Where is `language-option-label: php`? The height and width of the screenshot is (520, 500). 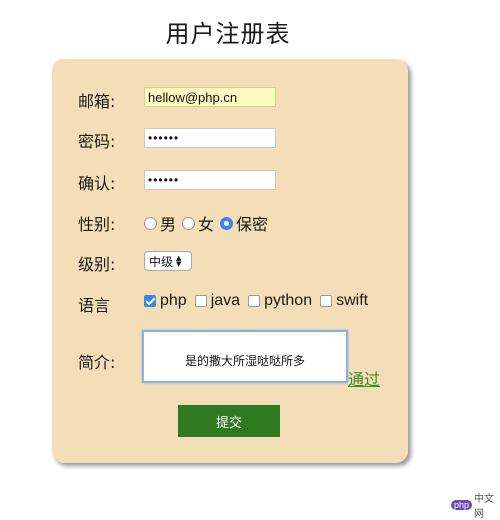
language-option-label: php is located at coordinates (173, 300).